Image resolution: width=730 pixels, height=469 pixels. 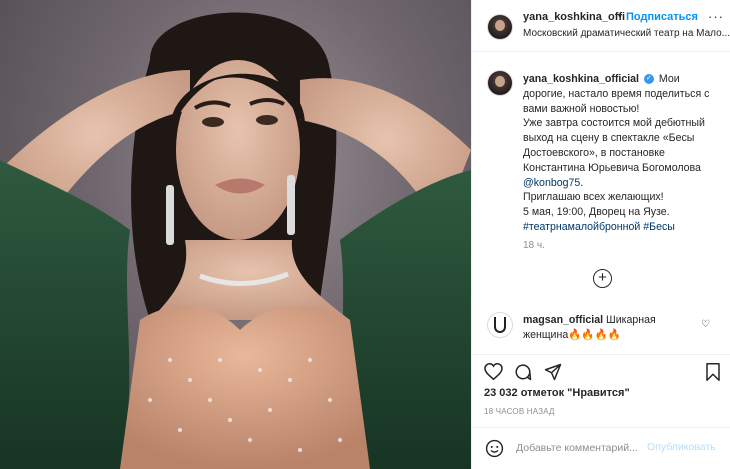 What do you see at coordinates (662, 17) in the screenshot?
I see `follow-button: Подписаться` at bounding box center [662, 17].